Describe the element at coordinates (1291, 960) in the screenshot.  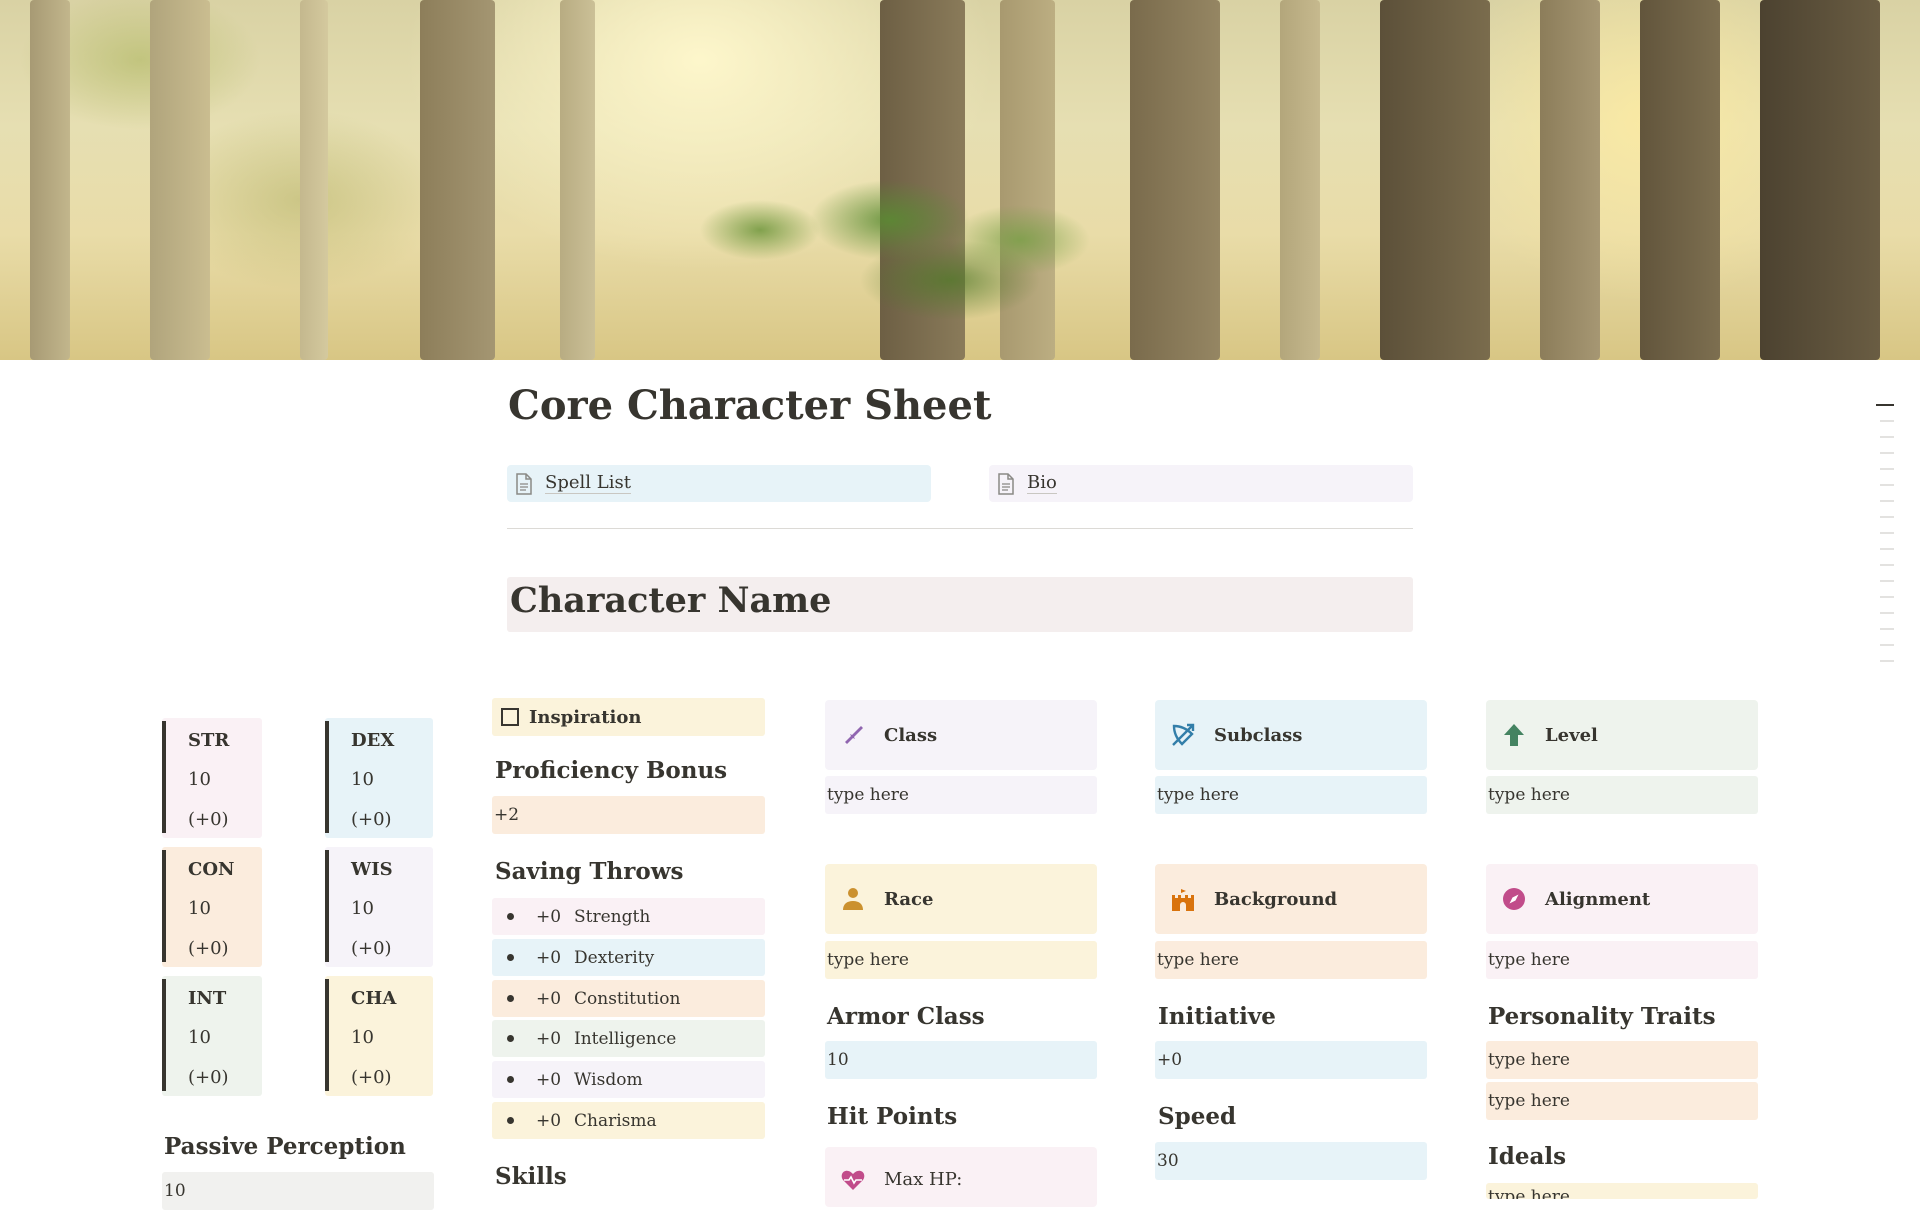
I see `background-value: type here` at that location.